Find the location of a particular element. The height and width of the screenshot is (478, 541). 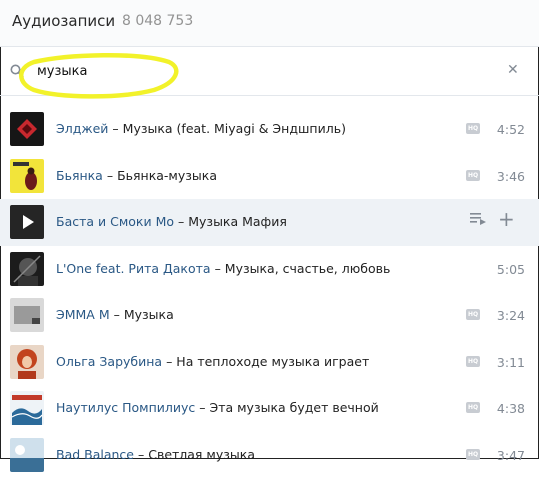

highlight-circle is located at coordinates (96, 76).